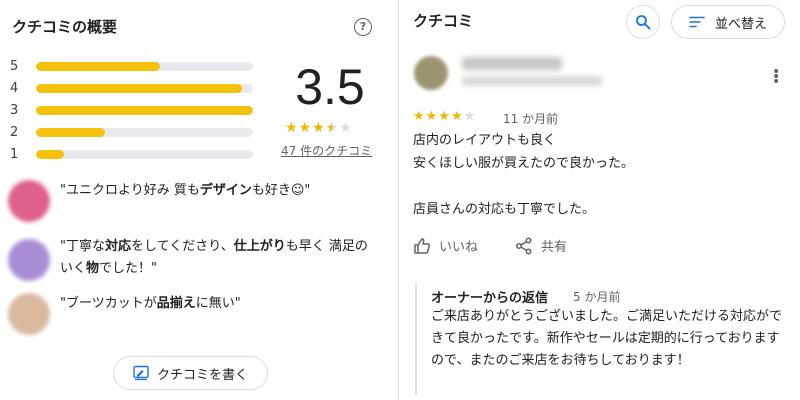  Describe the element at coordinates (531, 119) in the screenshot. I see `review-time: 11 か月前` at that location.